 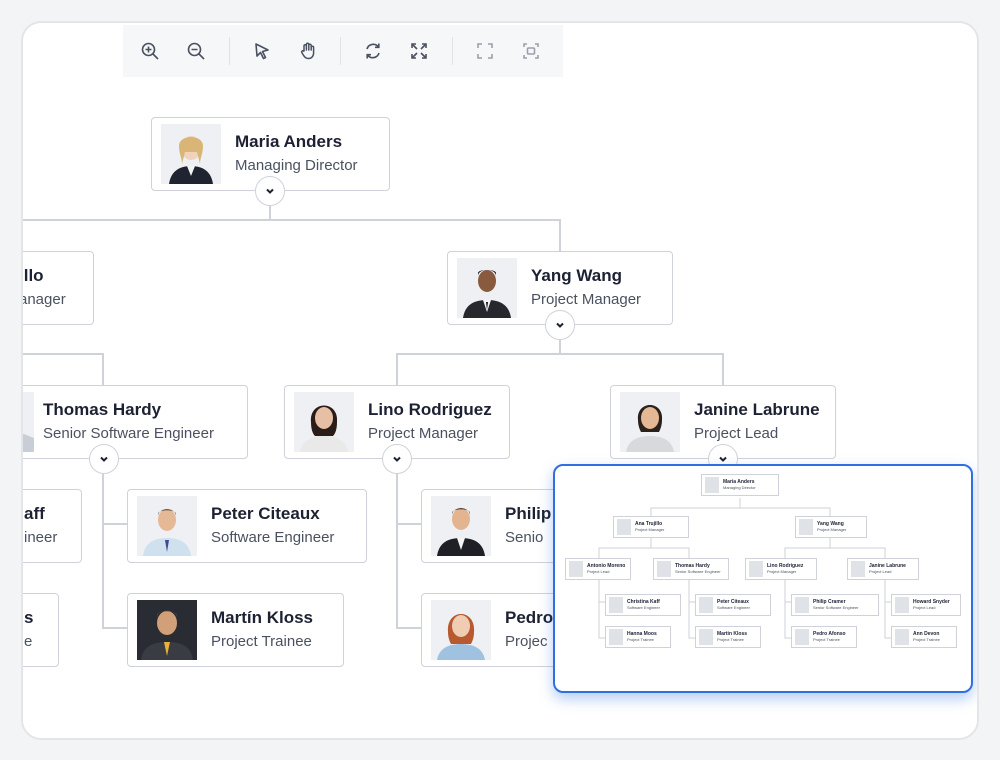 I want to click on zoom-out-icon, so click(x=196, y=51).